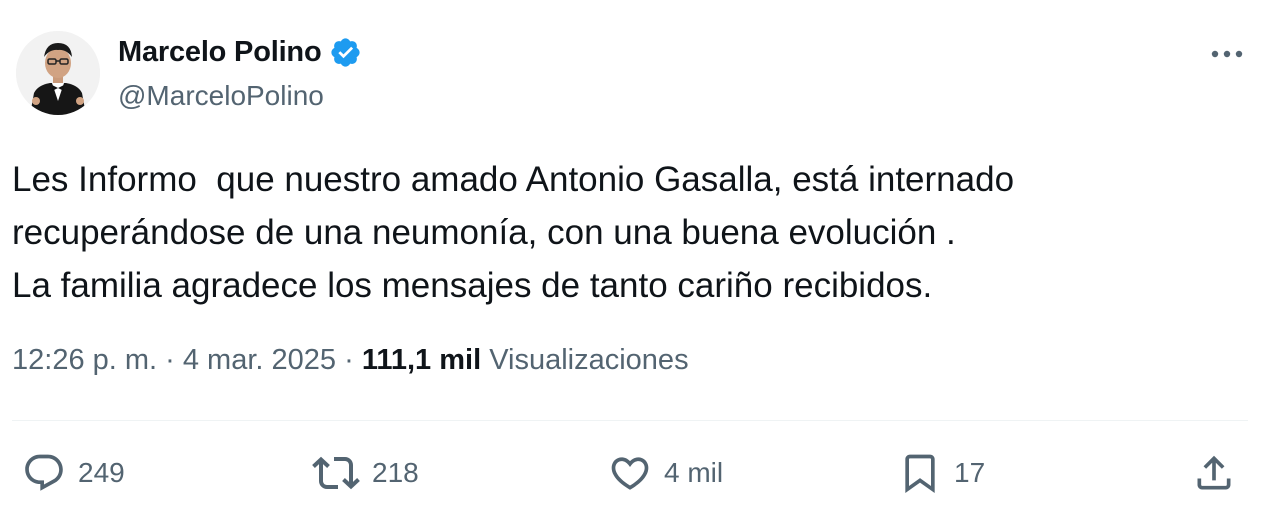 The width and height of the screenshot is (1280, 528). What do you see at coordinates (485, 360) in the screenshot?
I see `meta-space` at bounding box center [485, 360].